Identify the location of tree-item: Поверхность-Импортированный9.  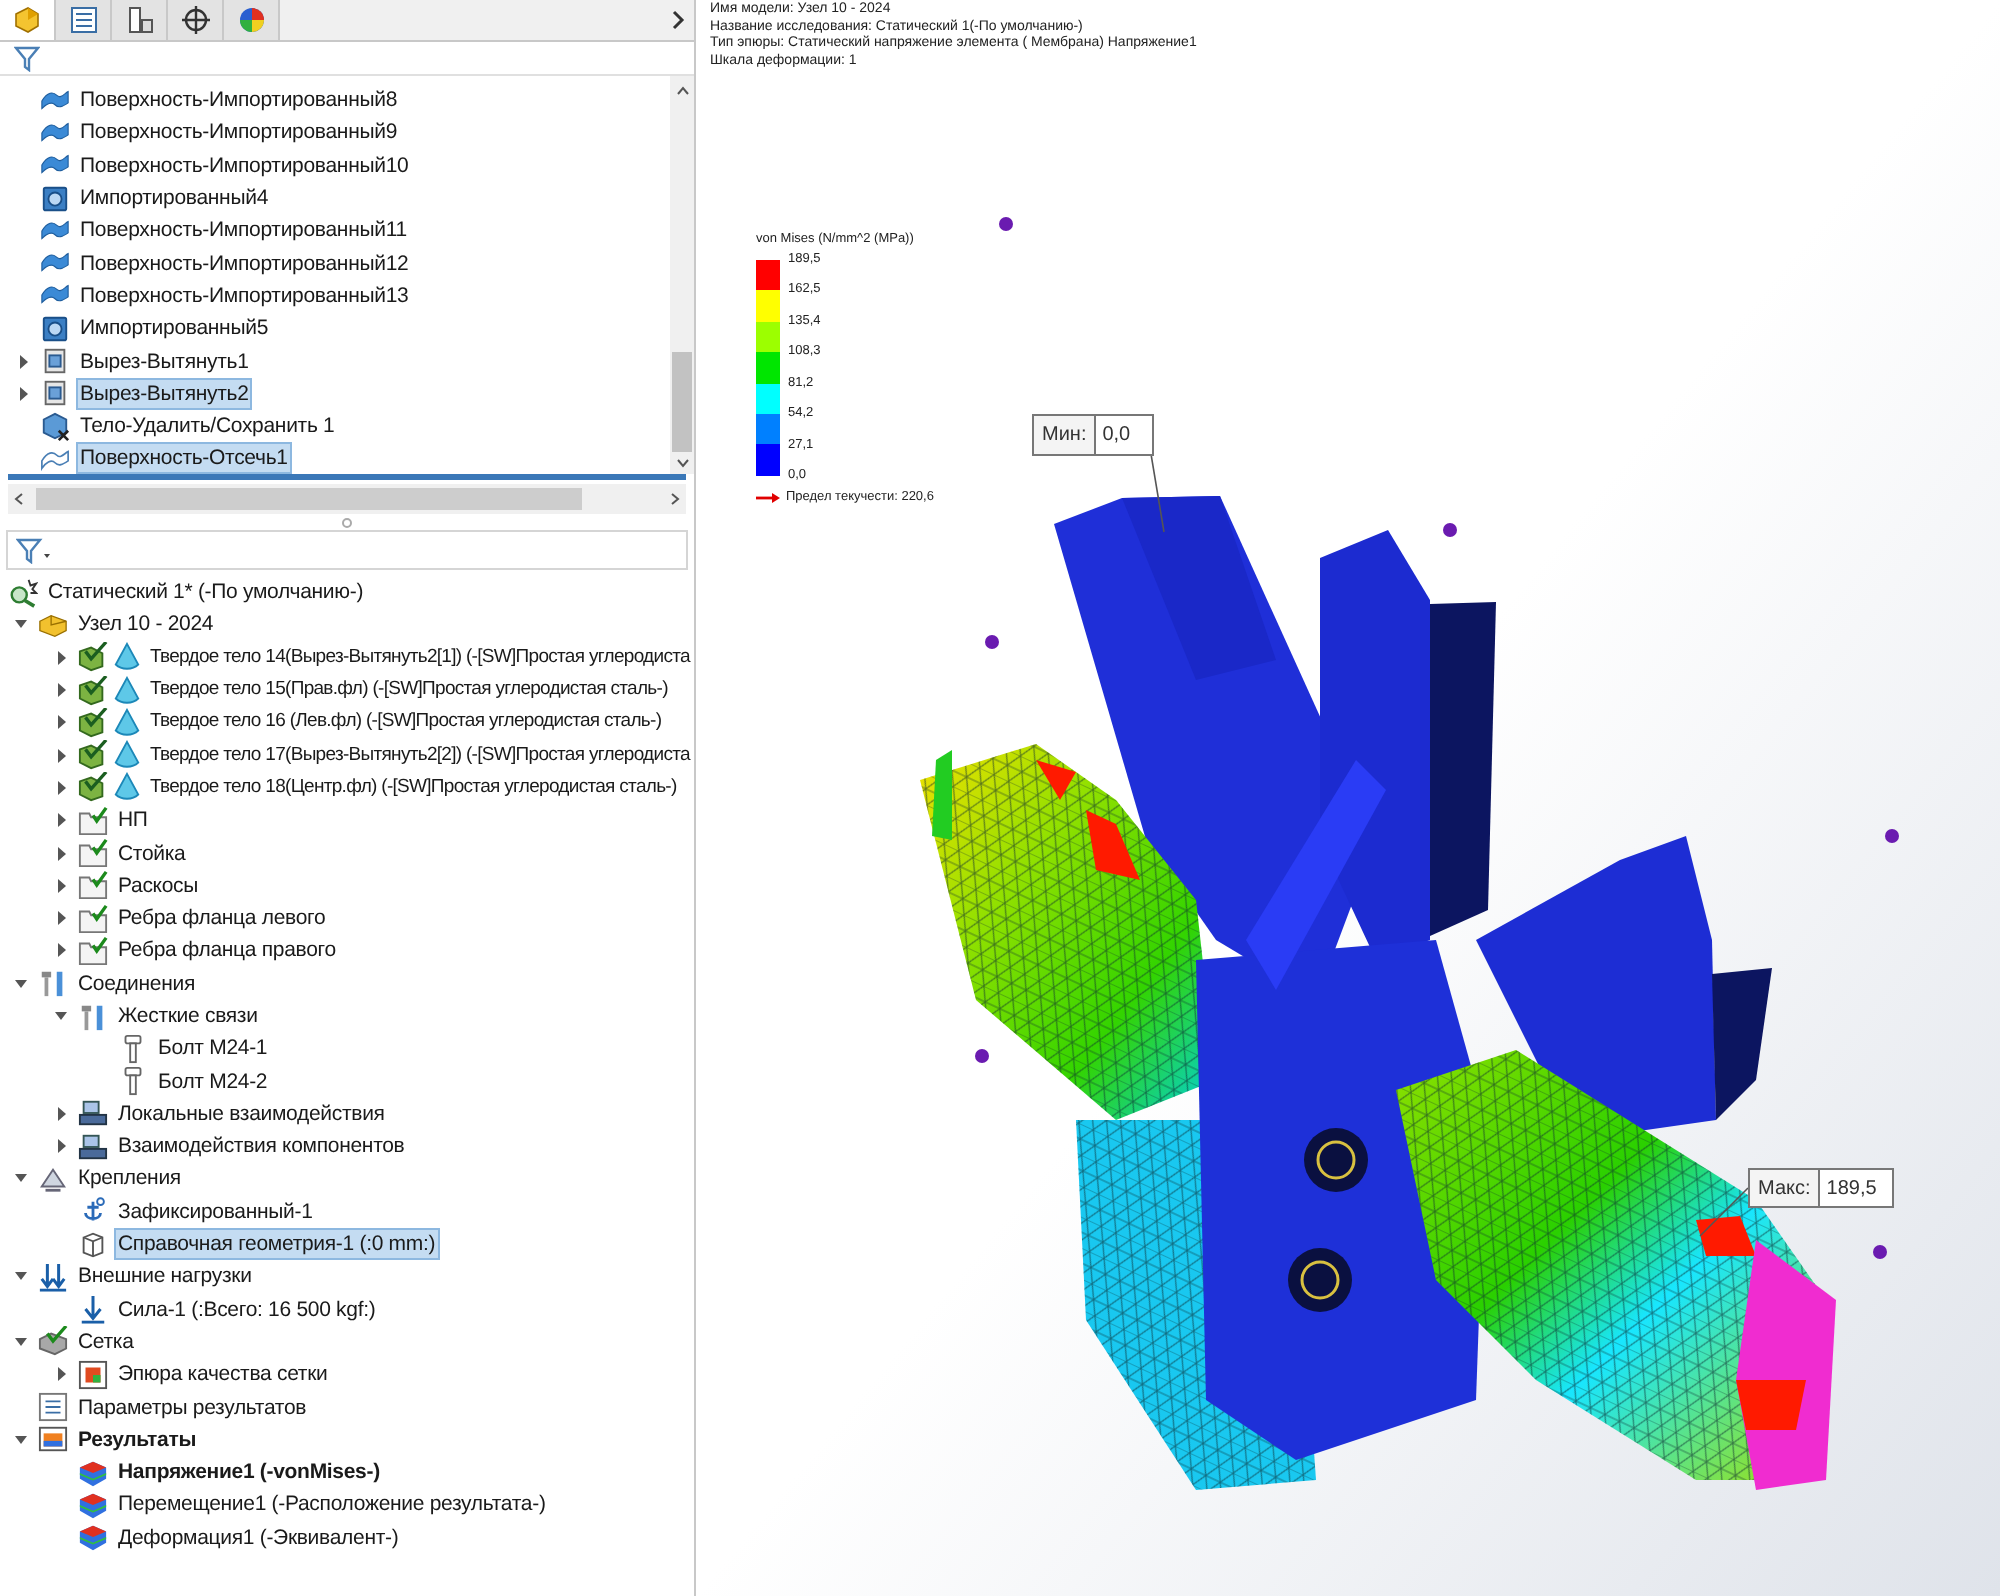
(239, 132).